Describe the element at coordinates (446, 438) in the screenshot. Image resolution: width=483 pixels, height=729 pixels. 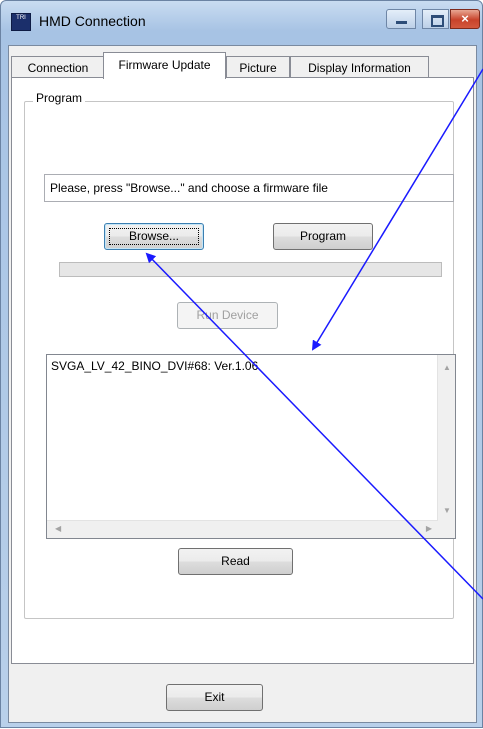
I see `vertical-scrollbar: ▲ ▼` at that location.